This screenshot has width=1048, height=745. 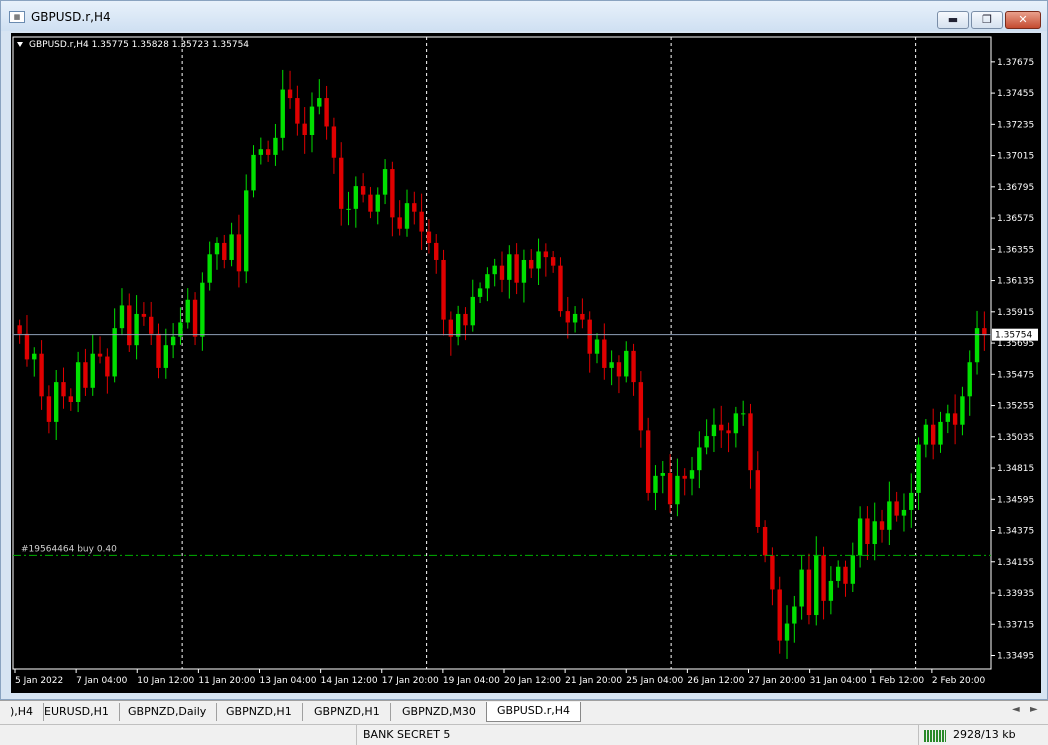 What do you see at coordinates (1015, 657) in the screenshot?
I see `price-tick-label: 1.33495` at bounding box center [1015, 657].